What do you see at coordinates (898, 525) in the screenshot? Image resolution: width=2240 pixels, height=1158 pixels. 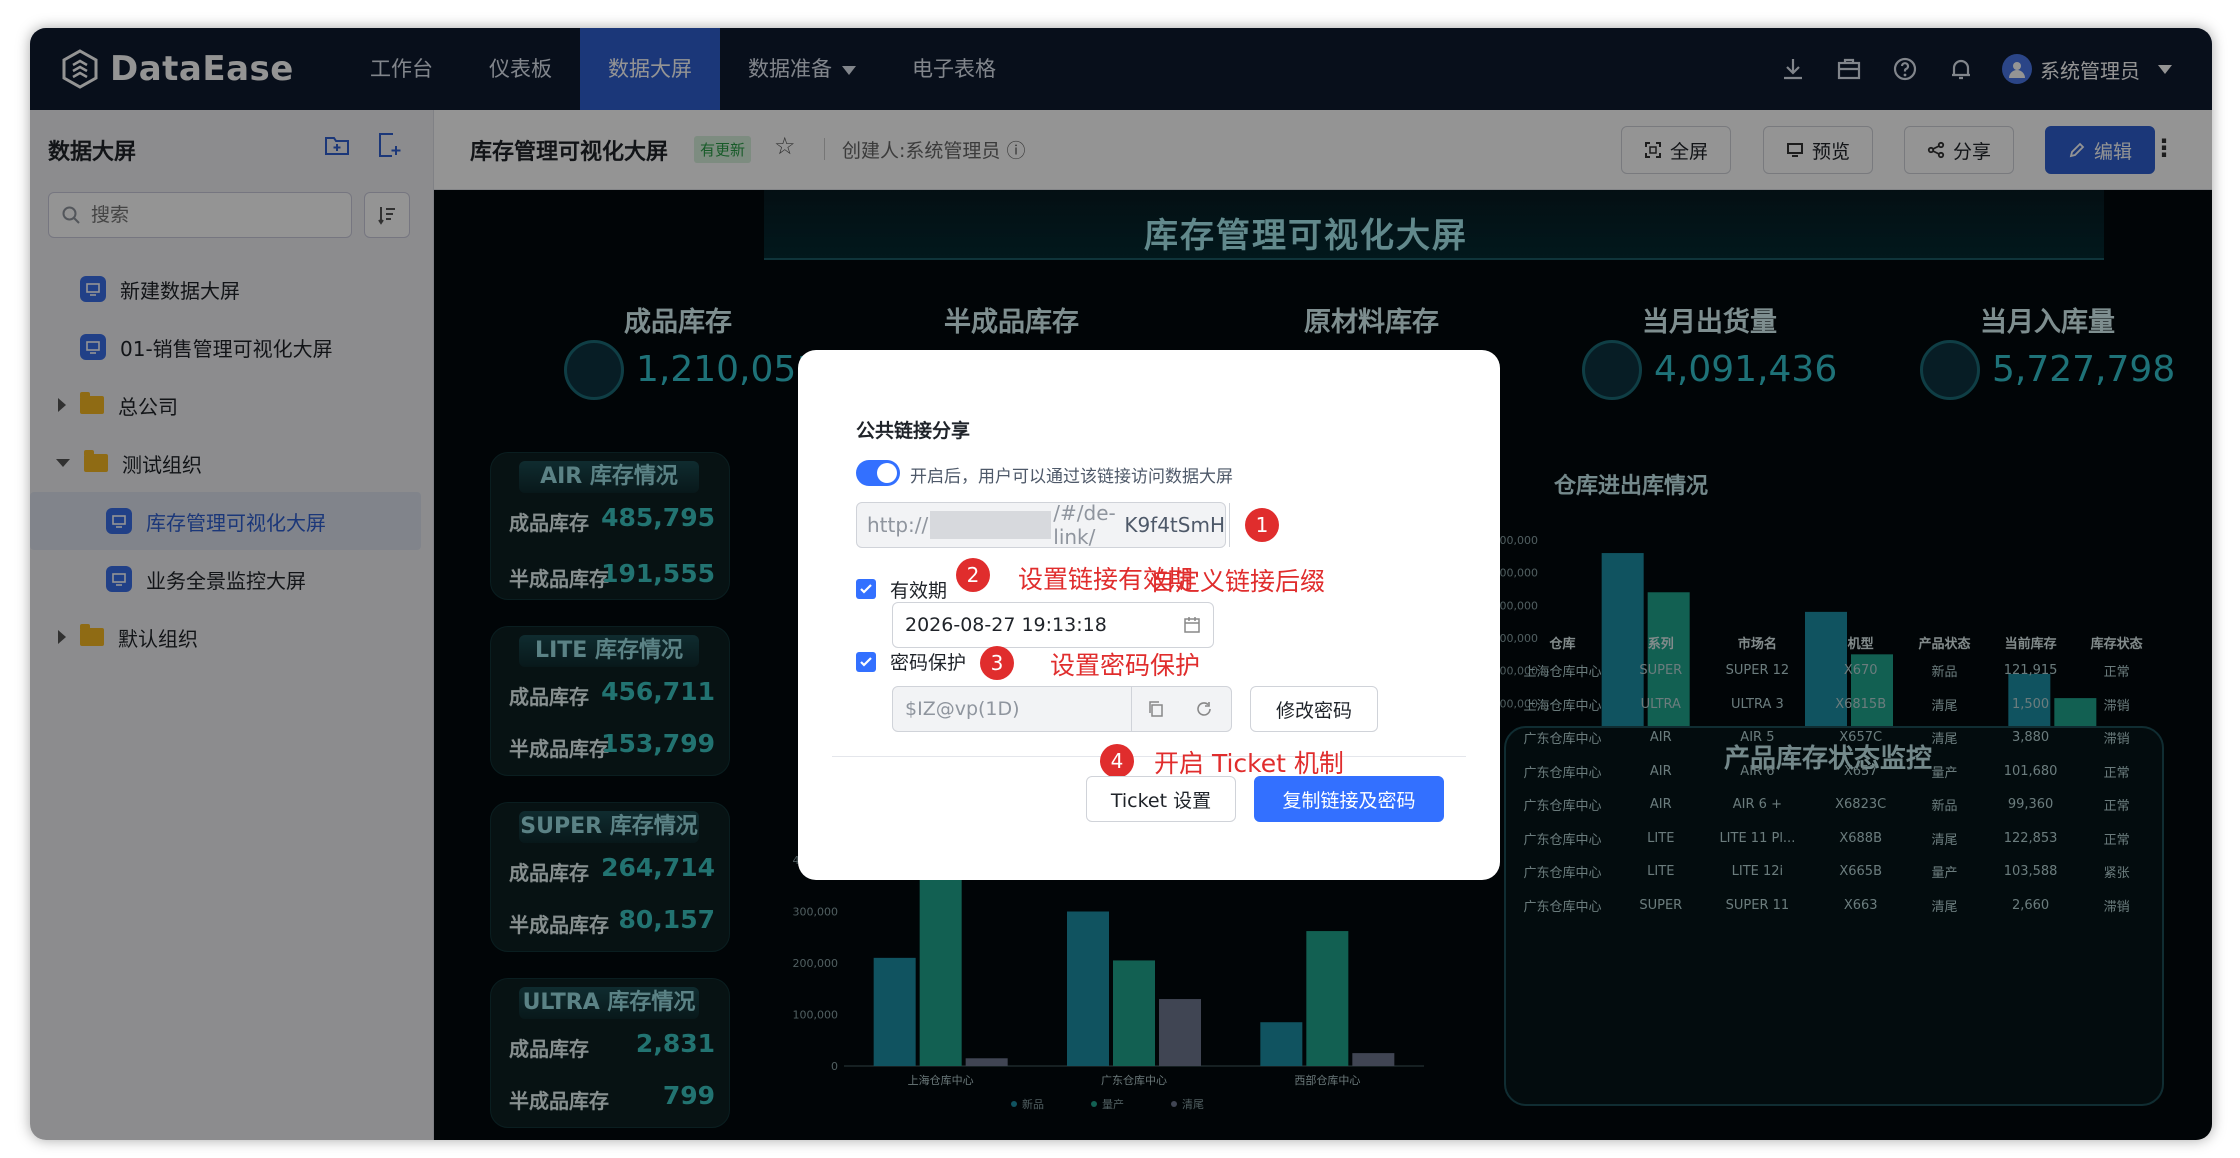 I see `link-prefix: http://` at bounding box center [898, 525].